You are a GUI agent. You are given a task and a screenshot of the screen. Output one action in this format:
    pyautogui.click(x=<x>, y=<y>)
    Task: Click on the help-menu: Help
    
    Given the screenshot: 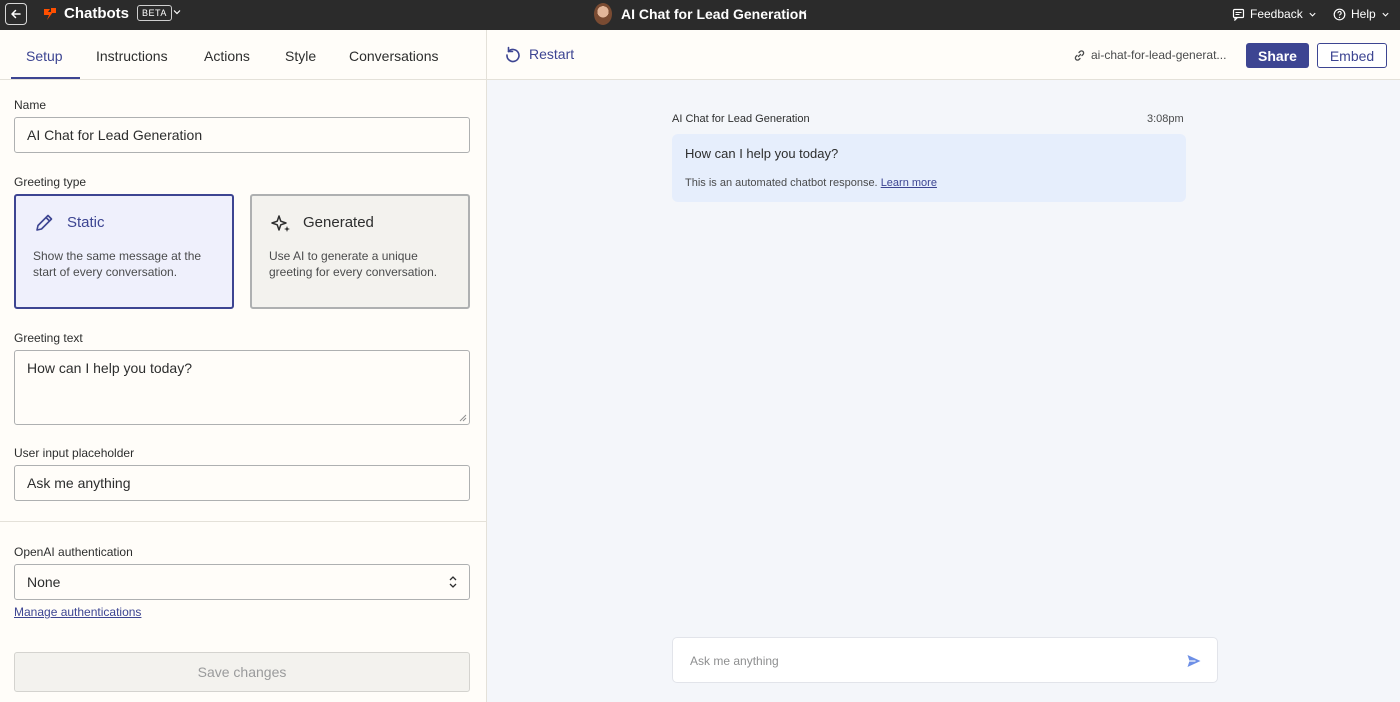 What is the action you would take?
    pyautogui.click(x=1361, y=14)
    